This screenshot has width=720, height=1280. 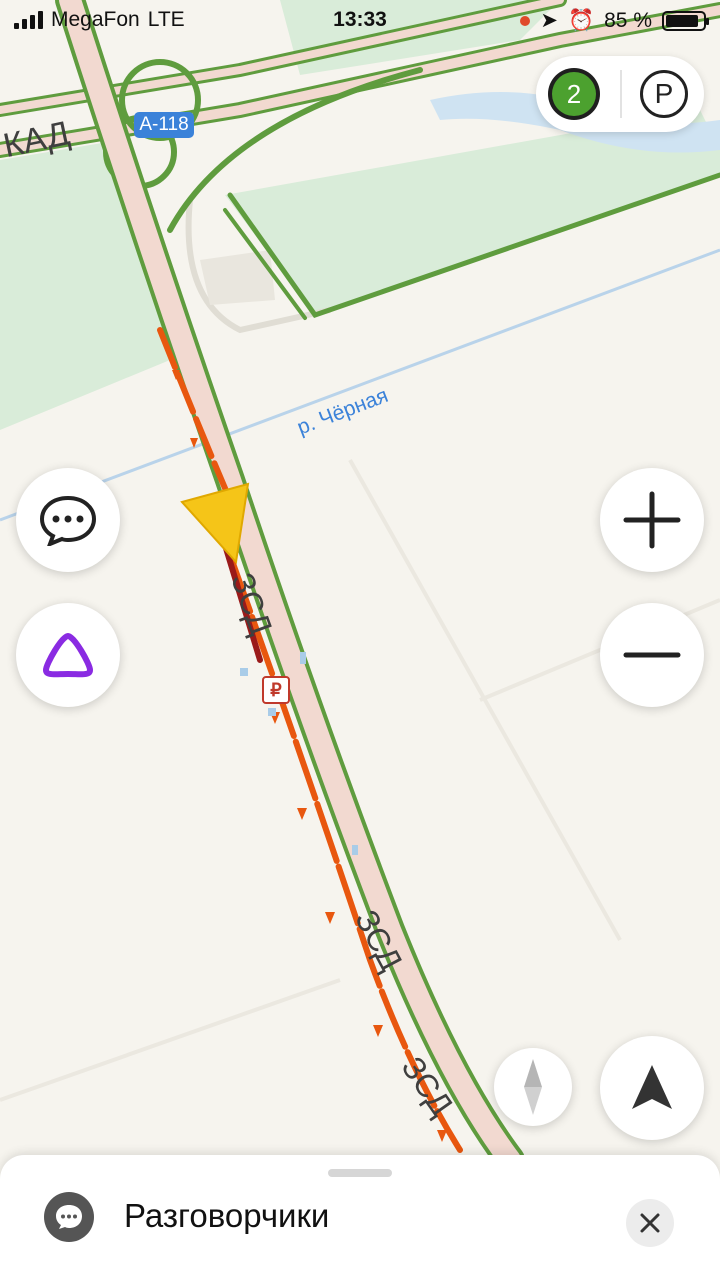 I want to click on top-controls: 2 P, so click(x=620, y=94).